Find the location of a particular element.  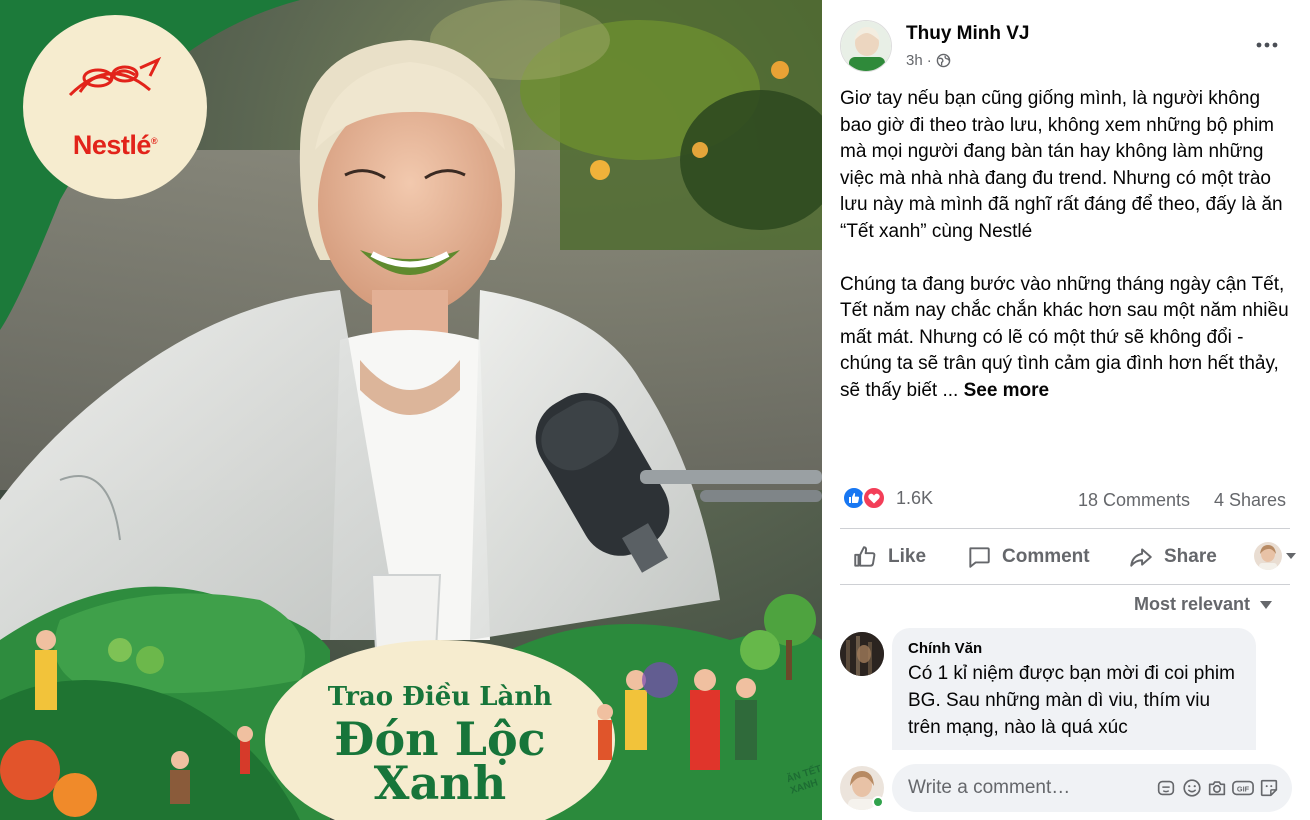

heart-icon is located at coordinates (874, 498).